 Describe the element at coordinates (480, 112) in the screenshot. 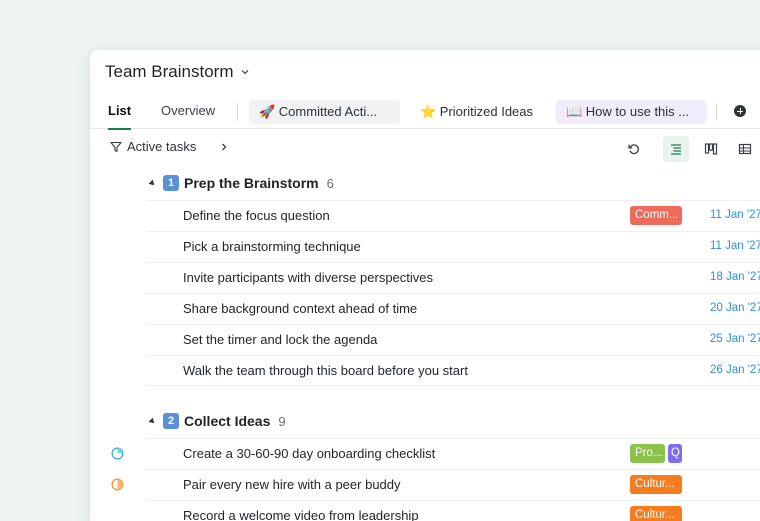

I see `tab-prioritized-ideas: ⭐ Prioritized Ideas` at that location.